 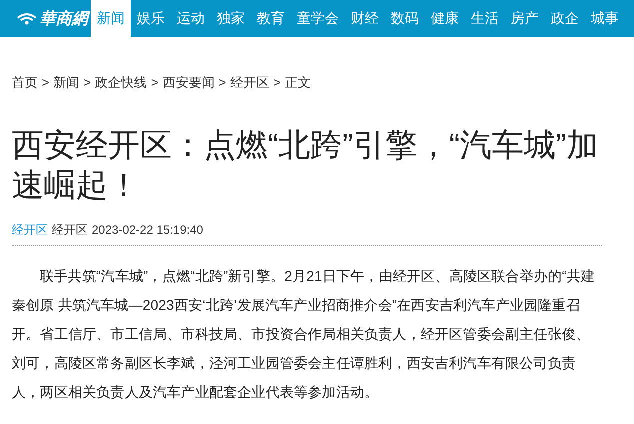 I want to click on nav-tab: 数码, so click(x=405, y=18).